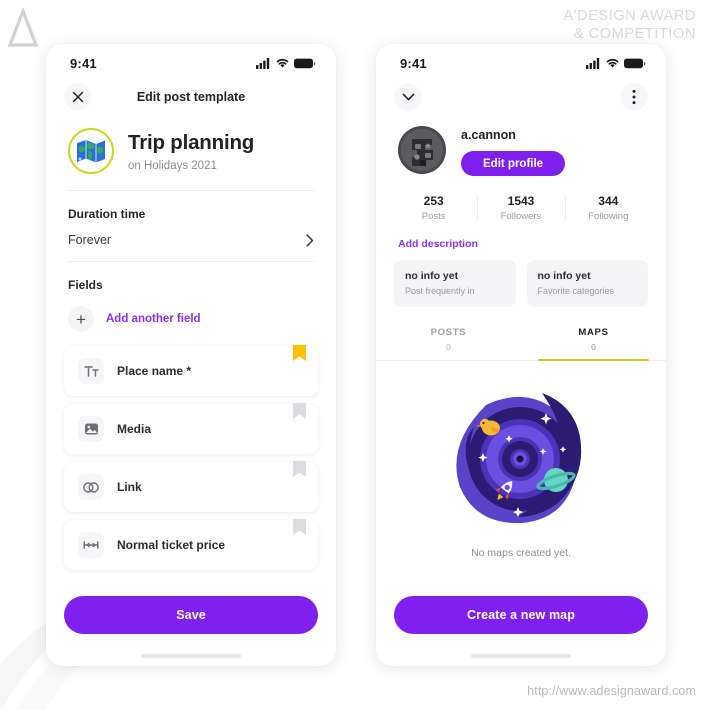  I want to click on award-watermark: A'DESIGN AWARD & COMPETITION, so click(629, 25).